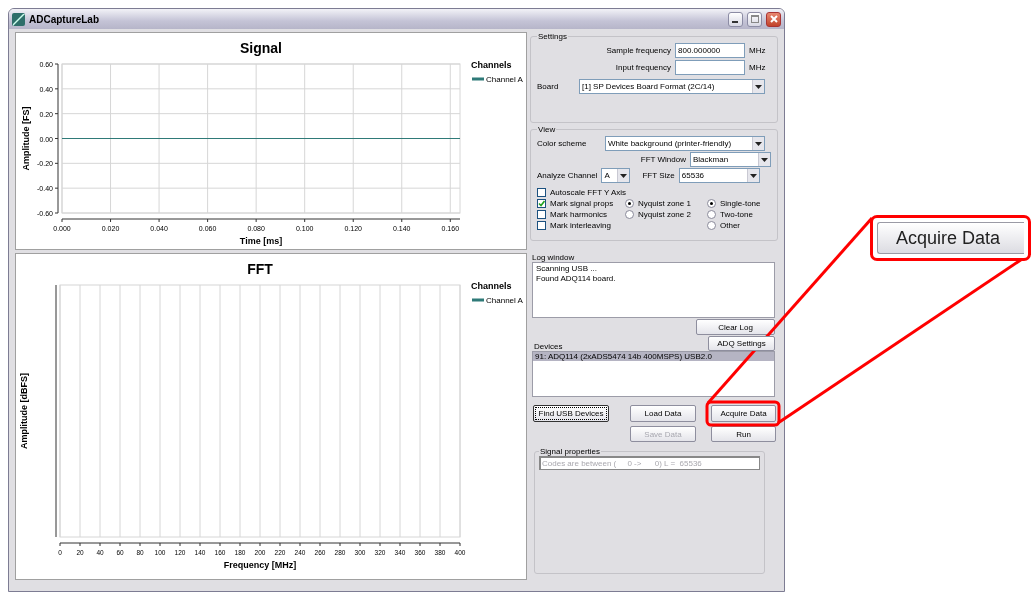 The width and height of the screenshot is (1031, 592). What do you see at coordinates (548, 86) in the screenshot?
I see `field-label: Board` at bounding box center [548, 86].